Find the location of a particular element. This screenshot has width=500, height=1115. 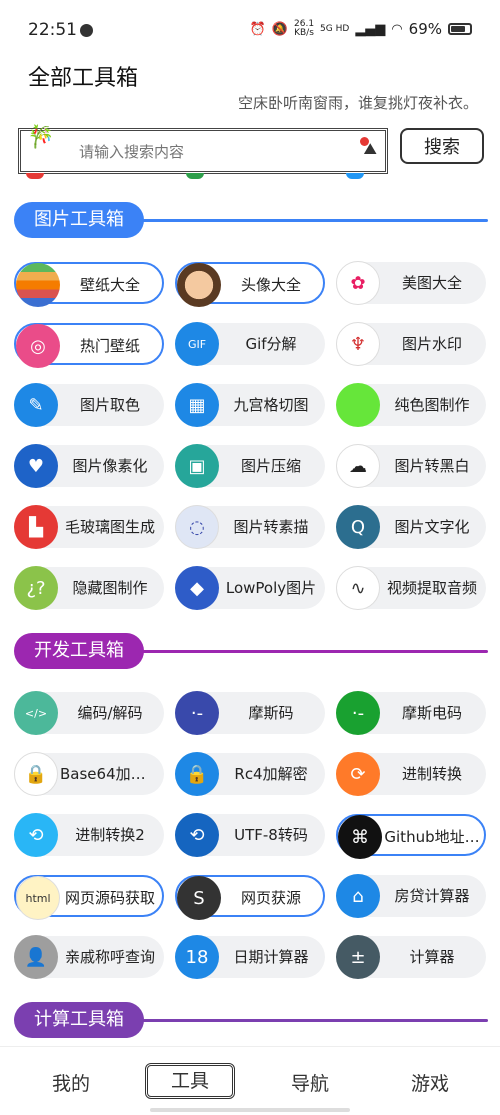

photos-flower-icon: ✿ is located at coordinates (358, 283).